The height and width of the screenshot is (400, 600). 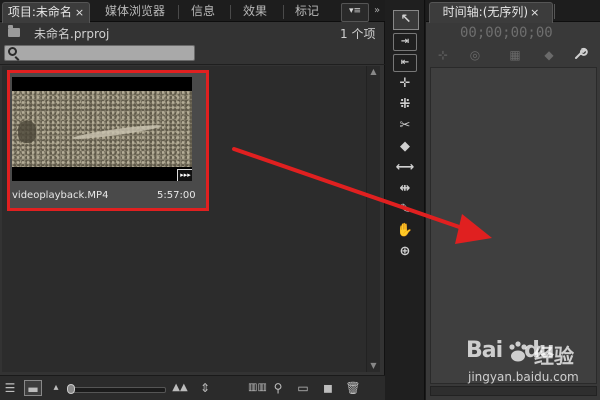 I want to click on timeline-toolbar: ⊹ ◎ ▦ ◆, so click(x=513, y=55).